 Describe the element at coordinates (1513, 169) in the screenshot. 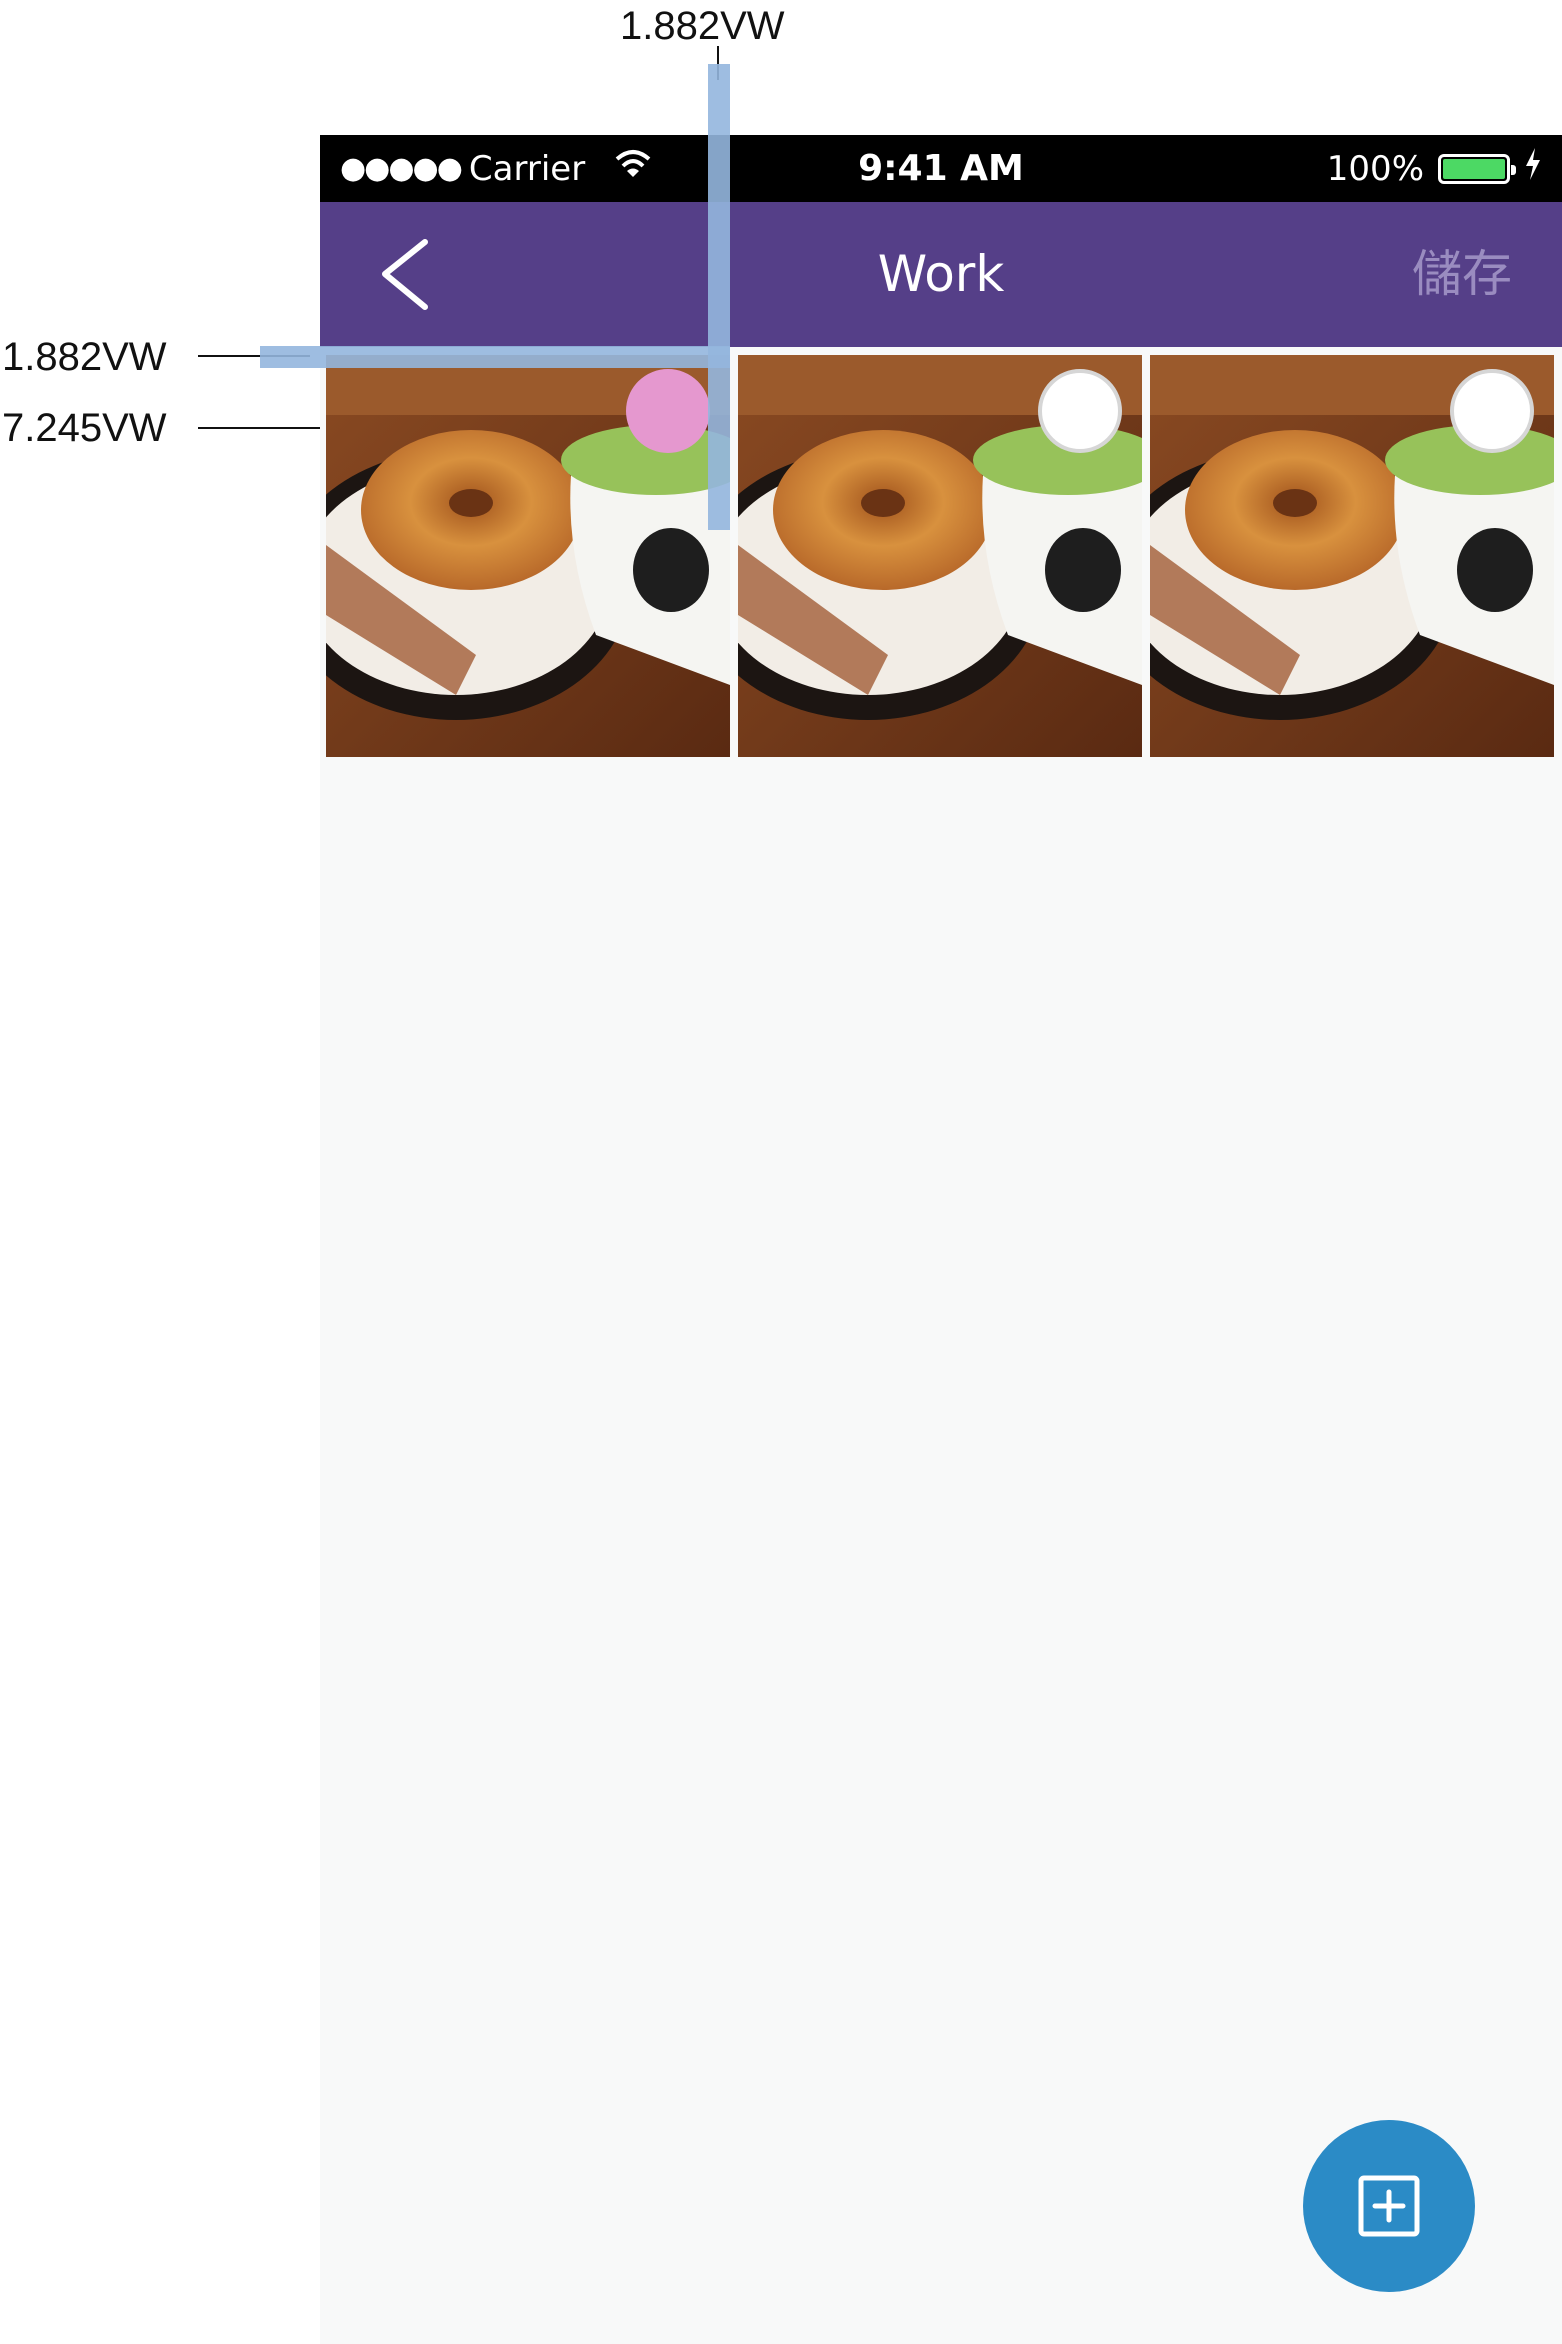

I see `battery-nub` at that location.